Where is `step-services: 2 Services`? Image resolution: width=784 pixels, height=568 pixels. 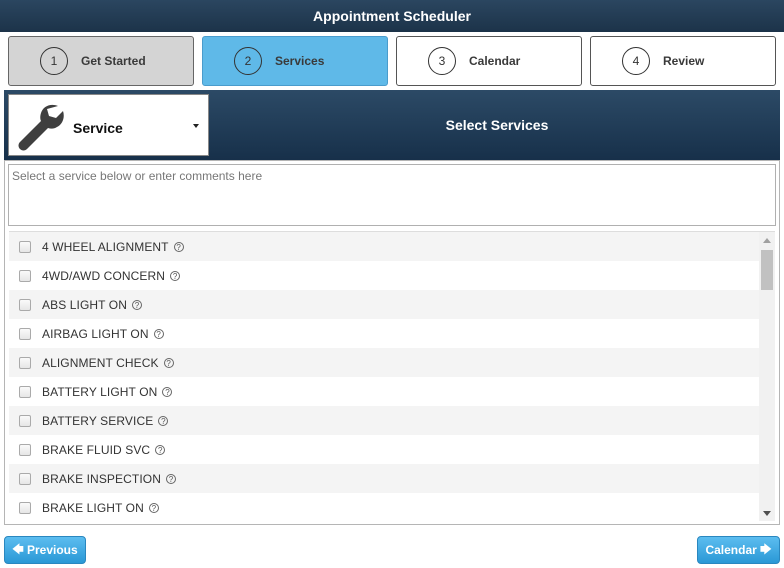 step-services: 2 Services is located at coordinates (295, 61).